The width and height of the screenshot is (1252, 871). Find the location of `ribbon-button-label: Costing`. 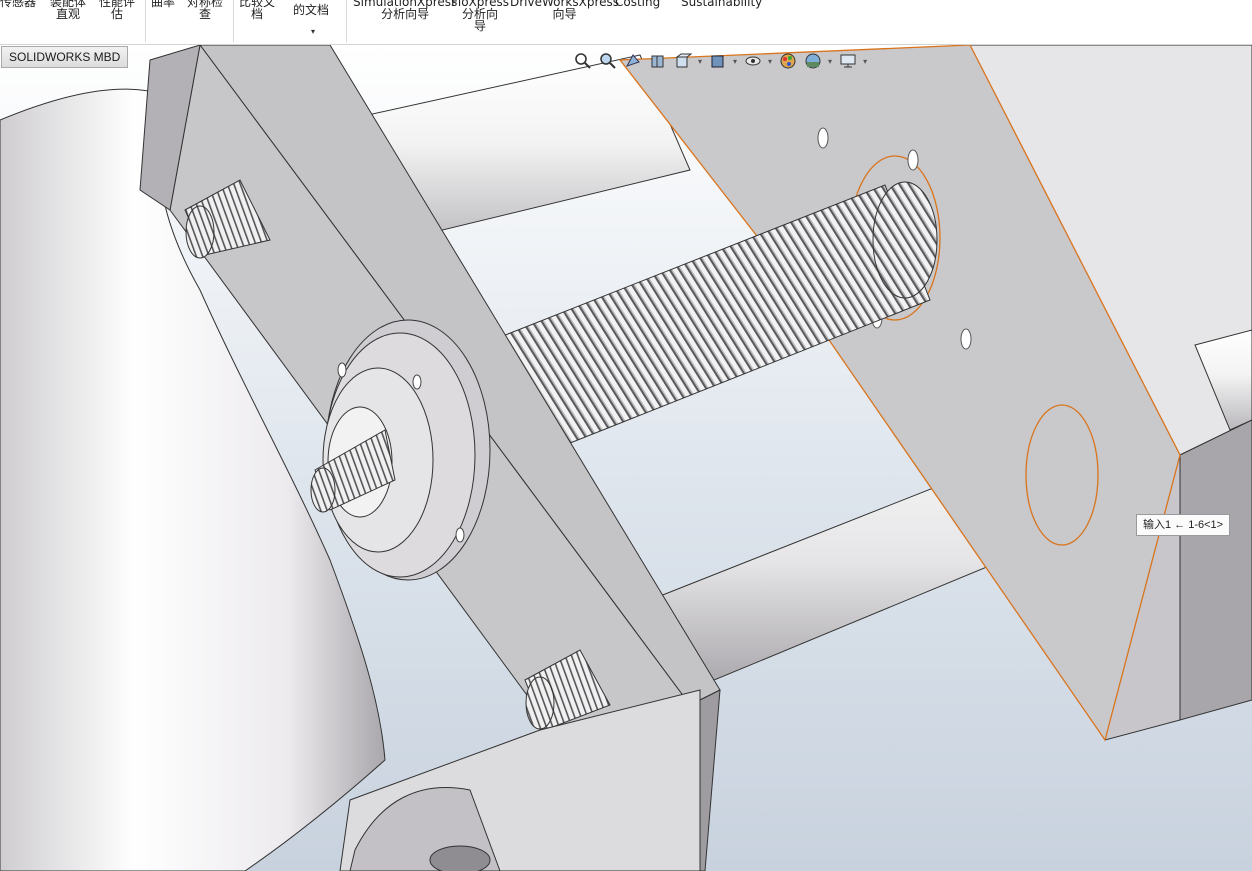

ribbon-button-label: Costing is located at coordinates (638, 4).